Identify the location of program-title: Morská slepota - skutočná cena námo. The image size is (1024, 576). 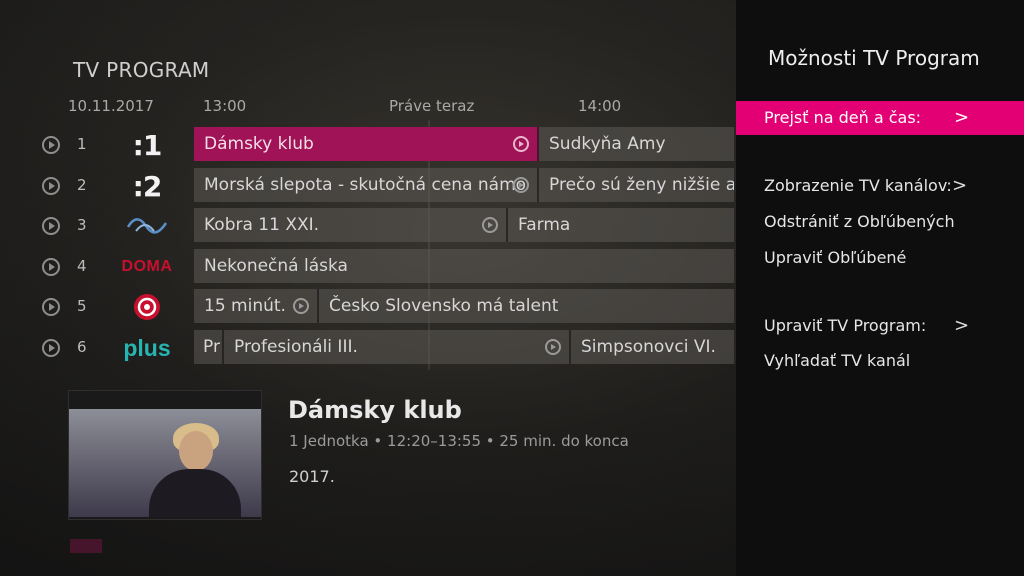
(365, 185).